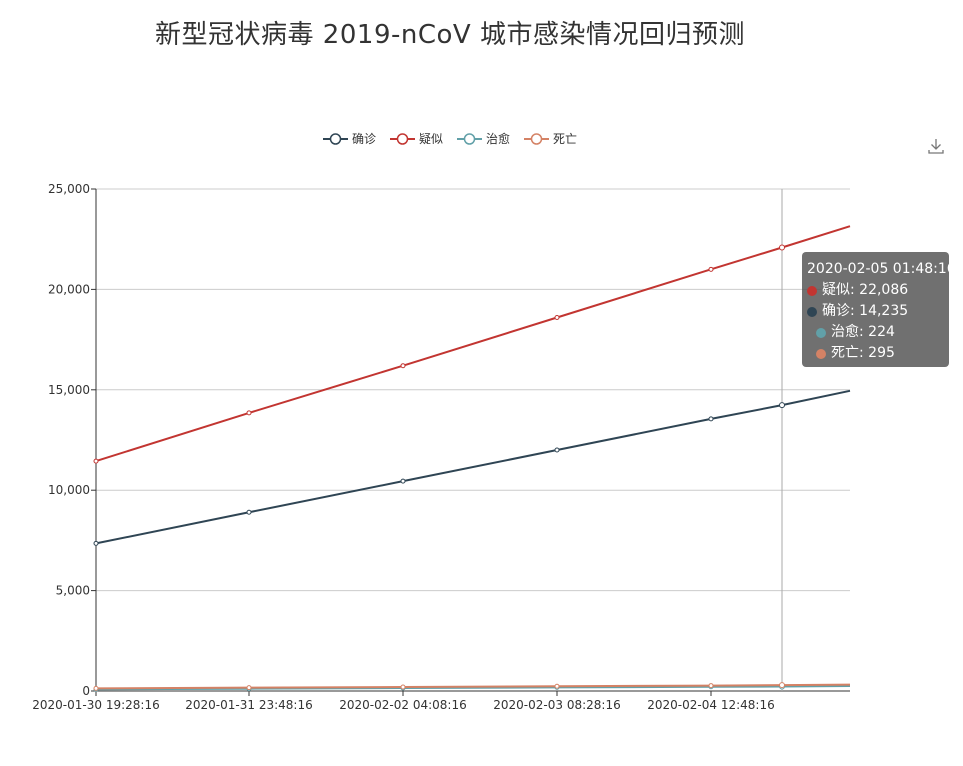  What do you see at coordinates (69, 390) in the screenshot?
I see `y-tick-label: 15,000` at bounding box center [69, 390].